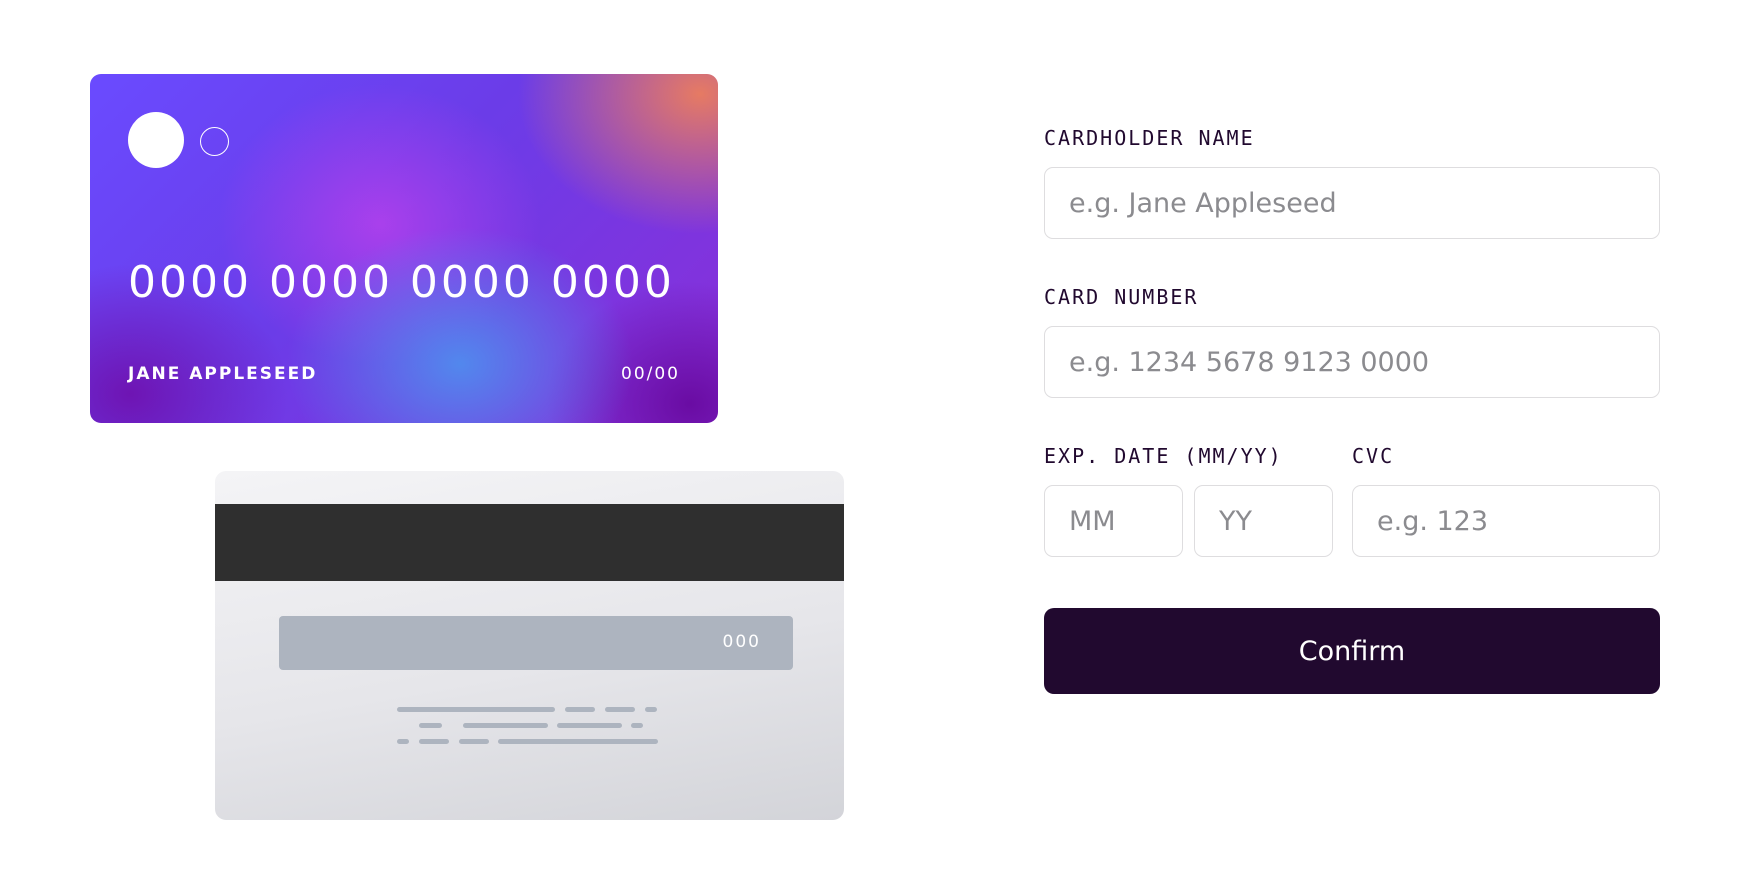  Describe the element at coordinates (1373, 456) in the screenshot. I see `cvc-label: CVC` at that location.